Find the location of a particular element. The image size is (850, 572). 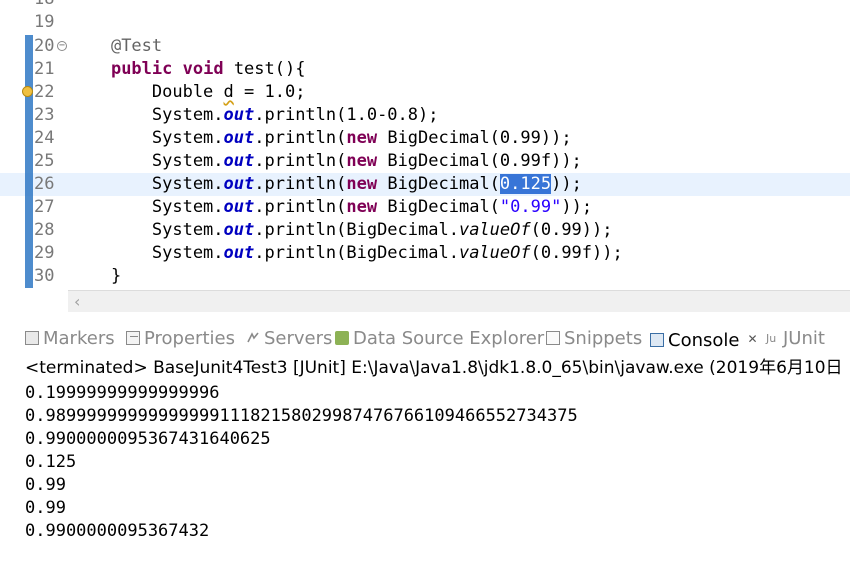

tab-snippets: Snippets is located at coordinates (594, 339).